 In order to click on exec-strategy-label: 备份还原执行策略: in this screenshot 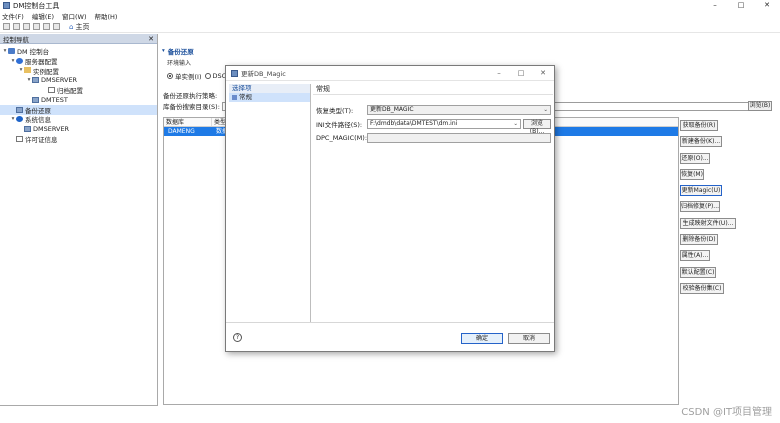, I will do `click(190, 96)`.